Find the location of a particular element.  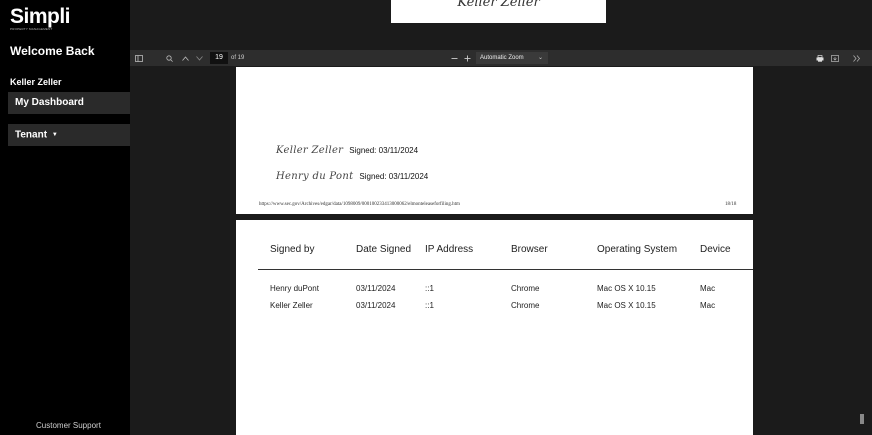

customer-support-link: Customer Support is located at coordinates (68, 425).